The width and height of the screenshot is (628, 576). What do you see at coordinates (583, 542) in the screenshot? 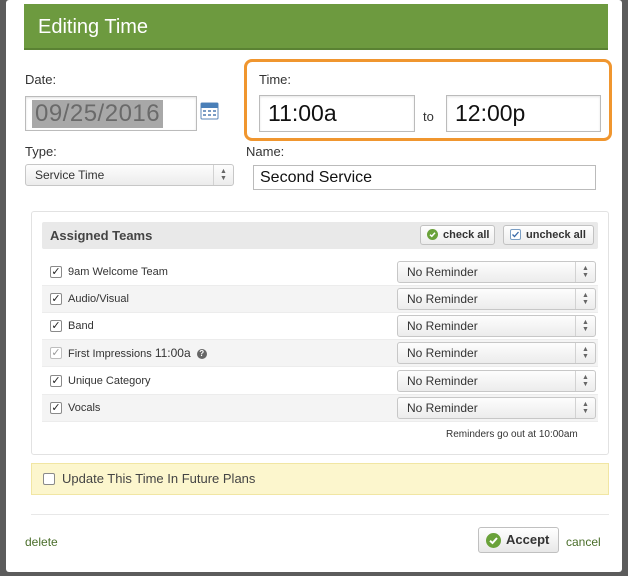
I see `cancel-link: cancel` at bounding box center [583, 542].